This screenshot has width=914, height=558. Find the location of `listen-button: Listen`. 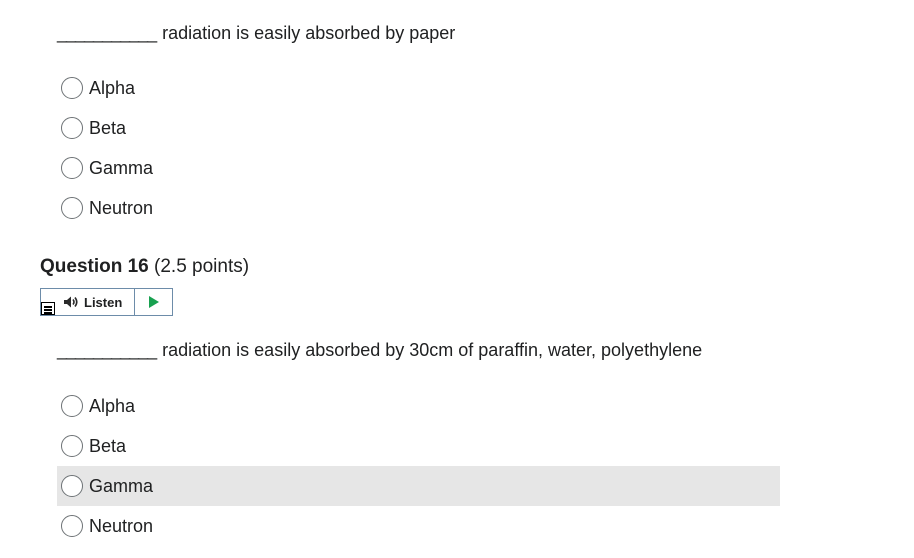

listen-button: Listen is located at coordinates (87, 302).